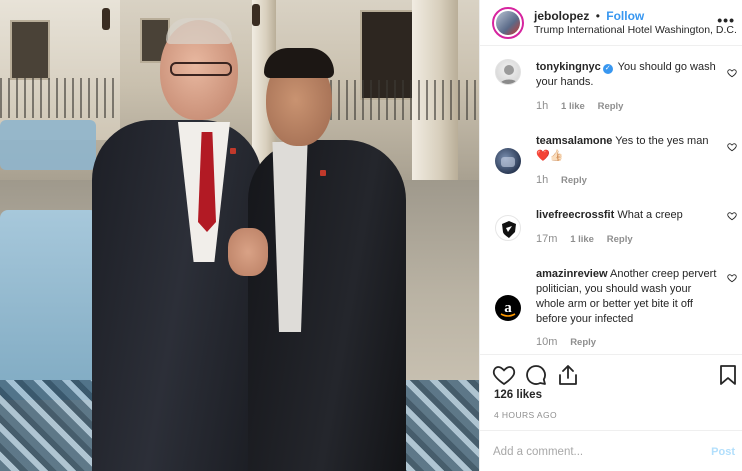 Image resolution: width=742 pixels, height=471 pixels. What do you see at coordinates (561, 16) in the screenshot?
I see `author-username: jebolopez` at bounding box center [561, 16].